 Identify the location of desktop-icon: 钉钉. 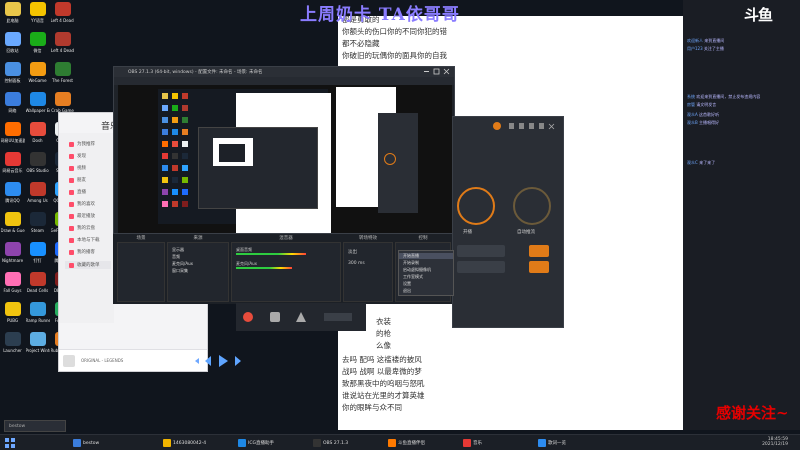
(37, 255).